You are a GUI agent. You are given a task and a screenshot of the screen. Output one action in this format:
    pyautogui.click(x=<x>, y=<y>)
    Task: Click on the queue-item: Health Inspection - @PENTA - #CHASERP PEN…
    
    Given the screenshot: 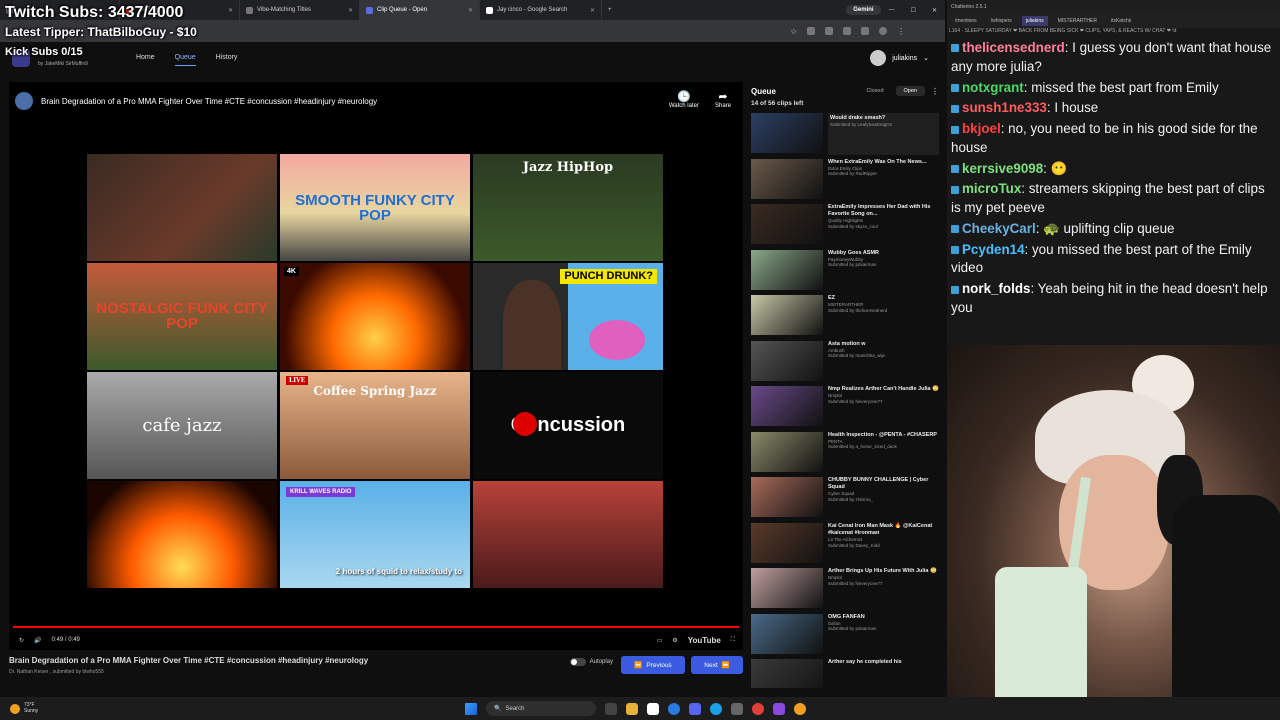 What is the action you would take?
    pyautogui.click(x=845, y=453)
    